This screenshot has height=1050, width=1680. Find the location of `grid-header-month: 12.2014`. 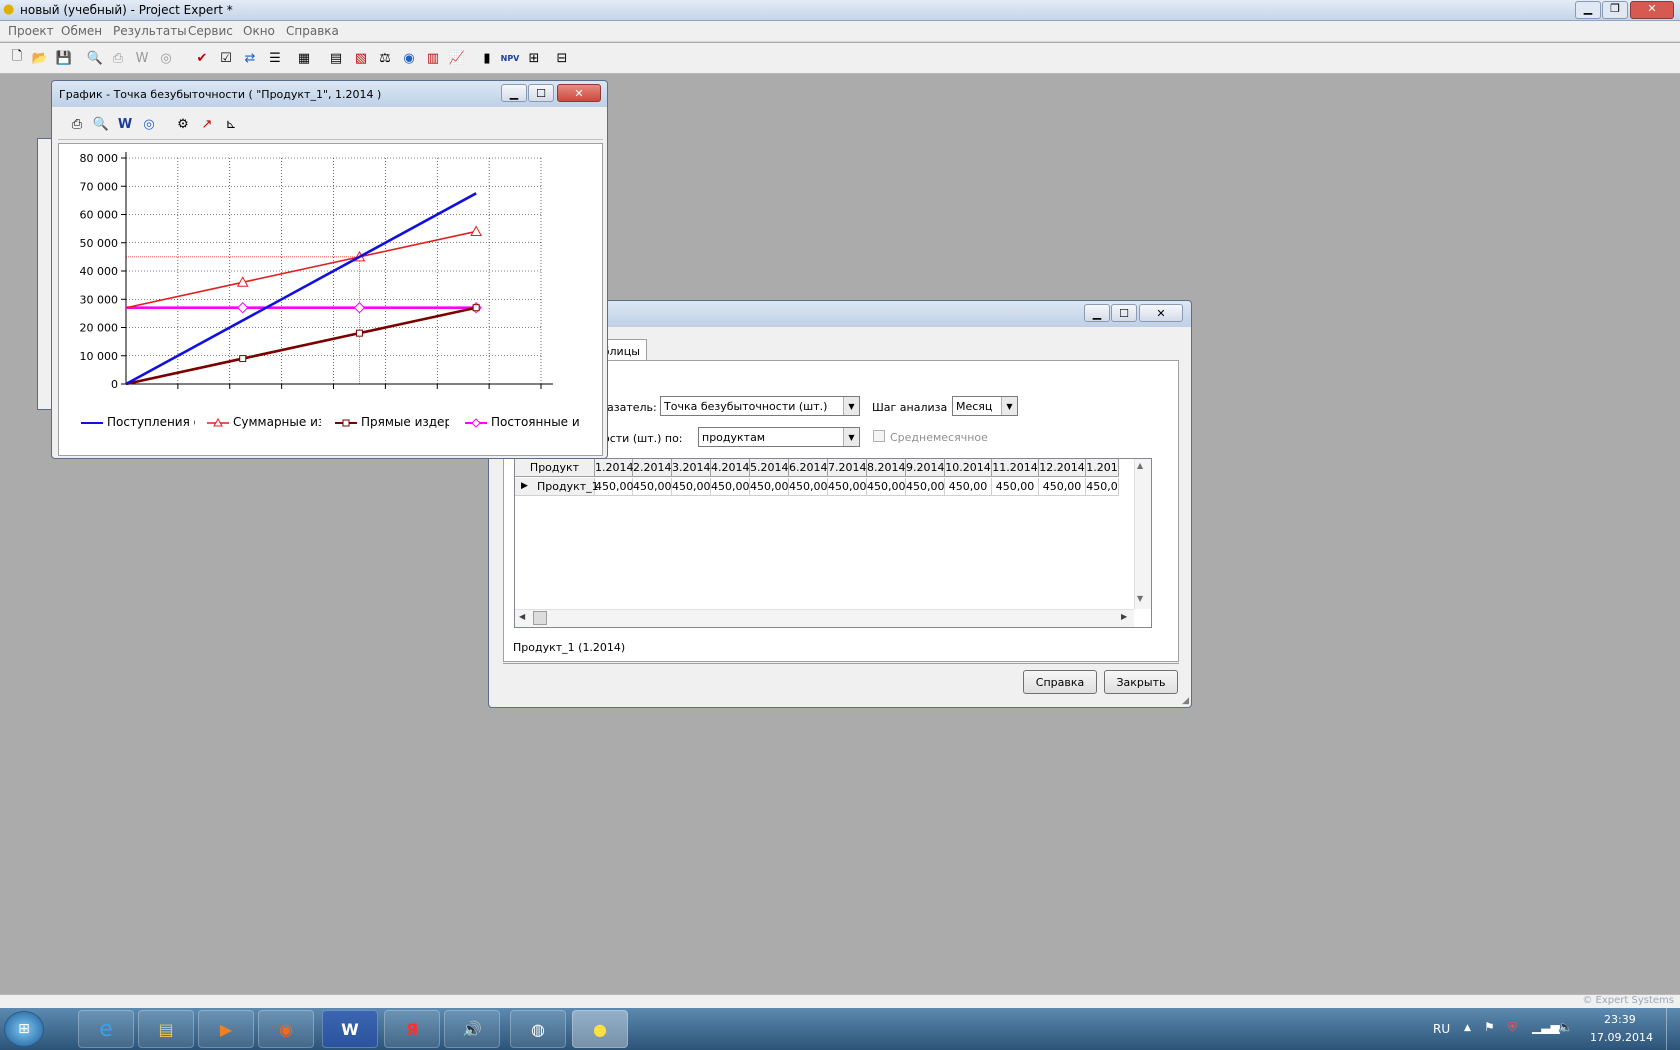

grid-header-month: 12.2014 is located at coordinates (1062, 468).